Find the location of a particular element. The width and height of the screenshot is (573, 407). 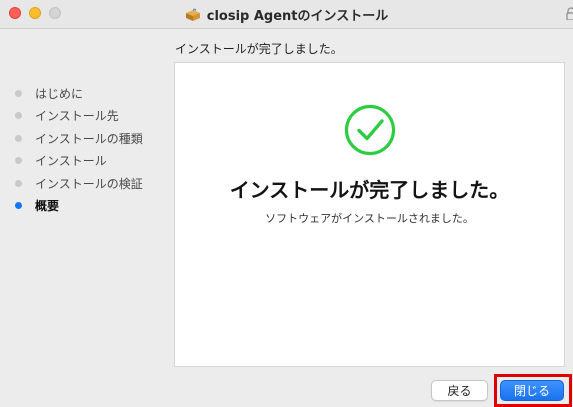

step-installation: インストール is located at coordinates (79, 161).